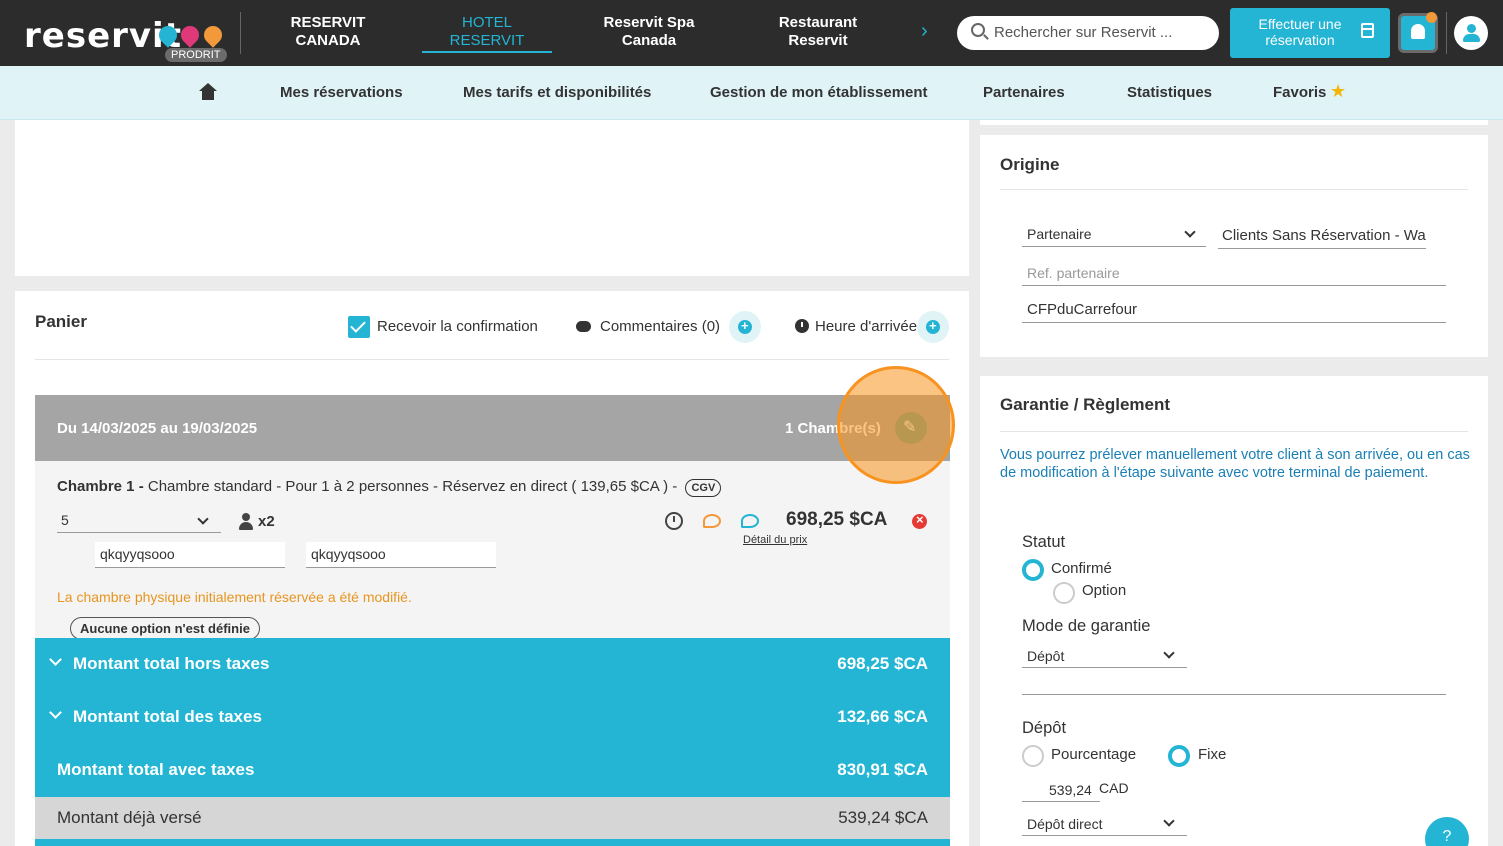 The height and width of the screenshot is (846, 1503). I want to click on origin-source-select: Partenaire, so click(1114, 235).